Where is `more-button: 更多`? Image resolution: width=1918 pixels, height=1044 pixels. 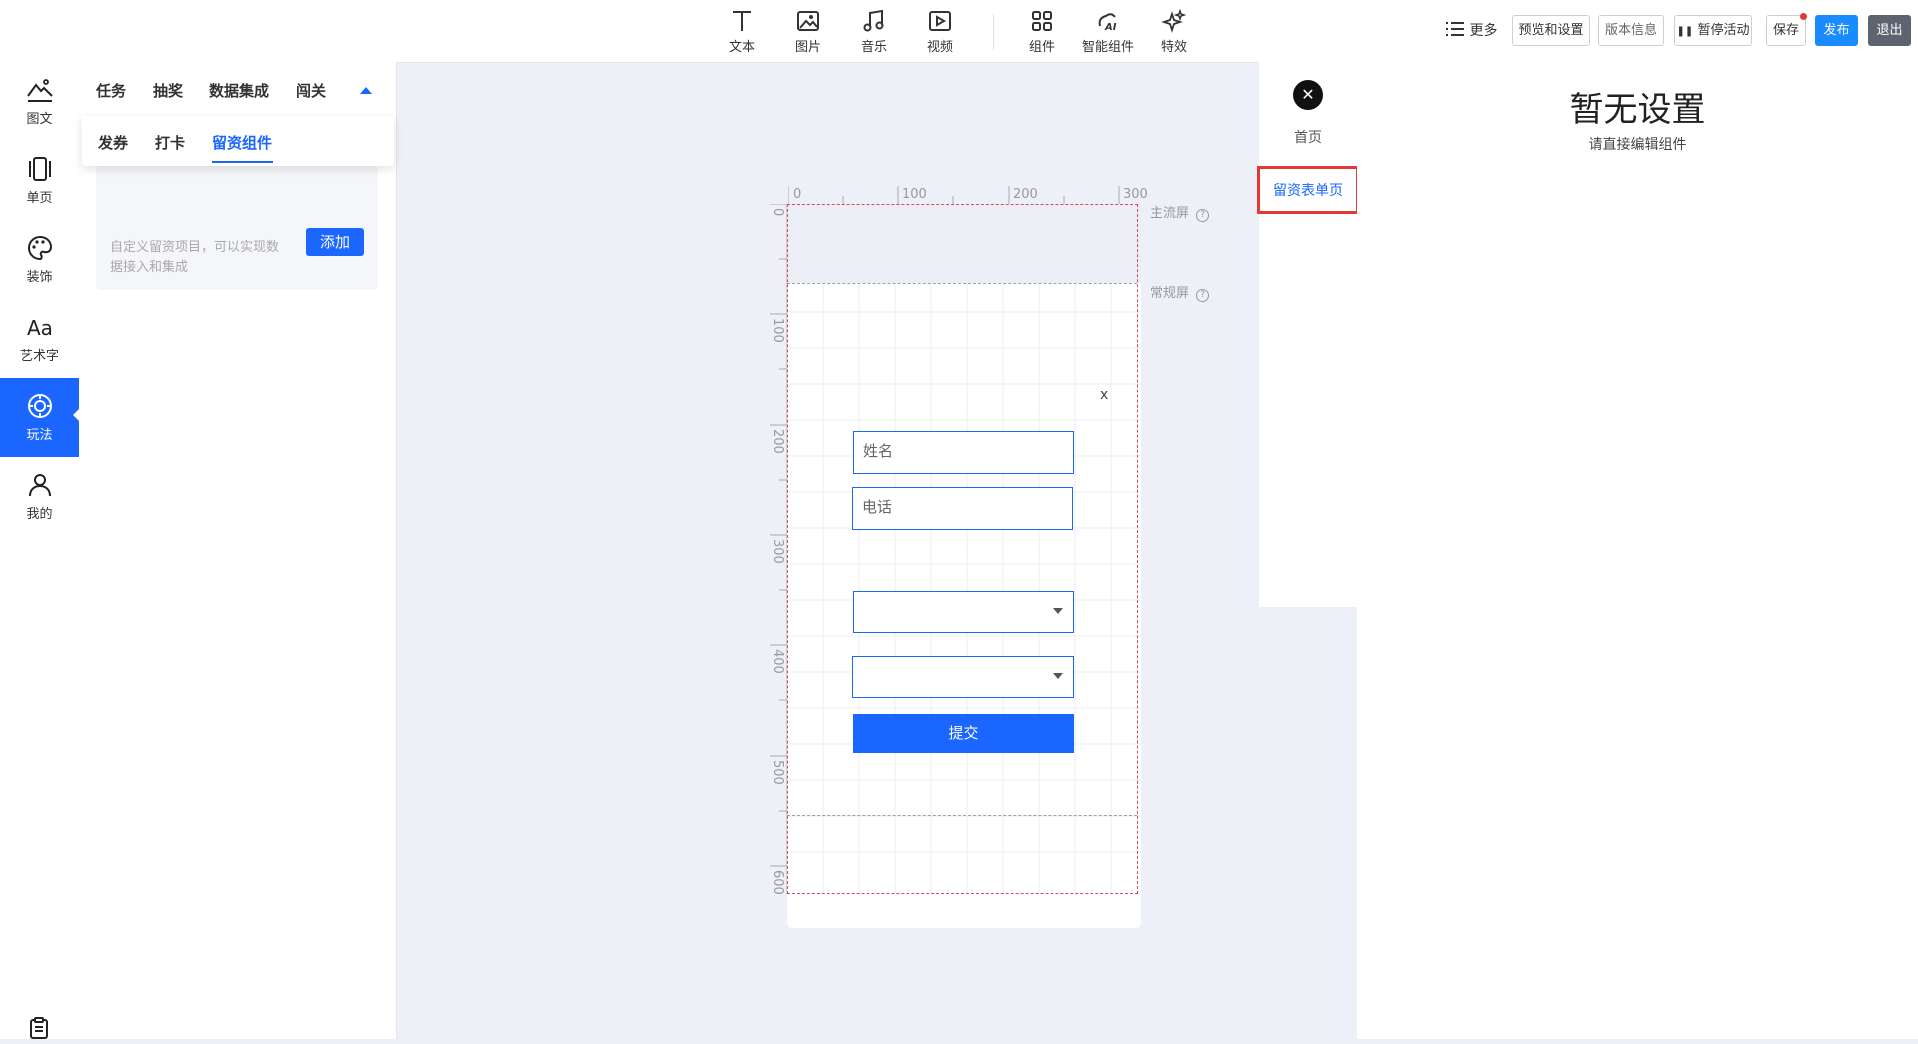
more-button: 更多 is located at coordinates (1471, 30).